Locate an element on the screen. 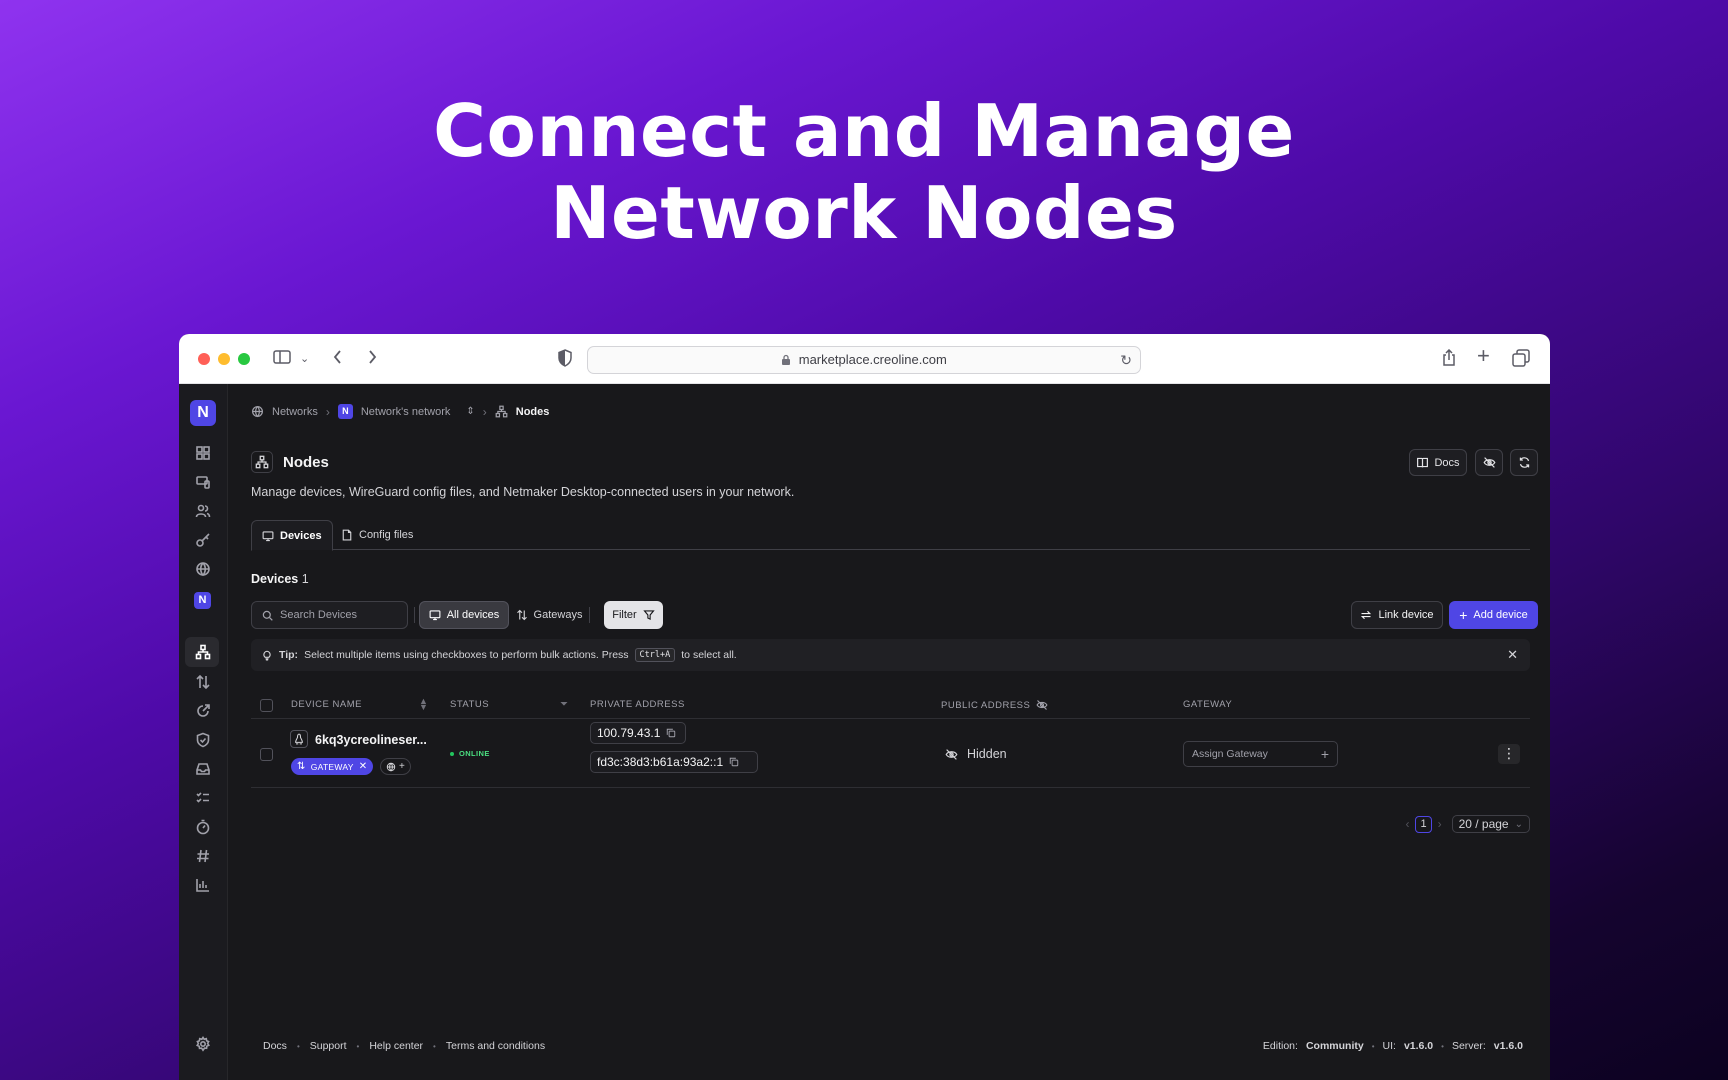 This screenshot has height=1080, width=1728. footer-link-help-center: Help center is located at coordinates (396, 1046).